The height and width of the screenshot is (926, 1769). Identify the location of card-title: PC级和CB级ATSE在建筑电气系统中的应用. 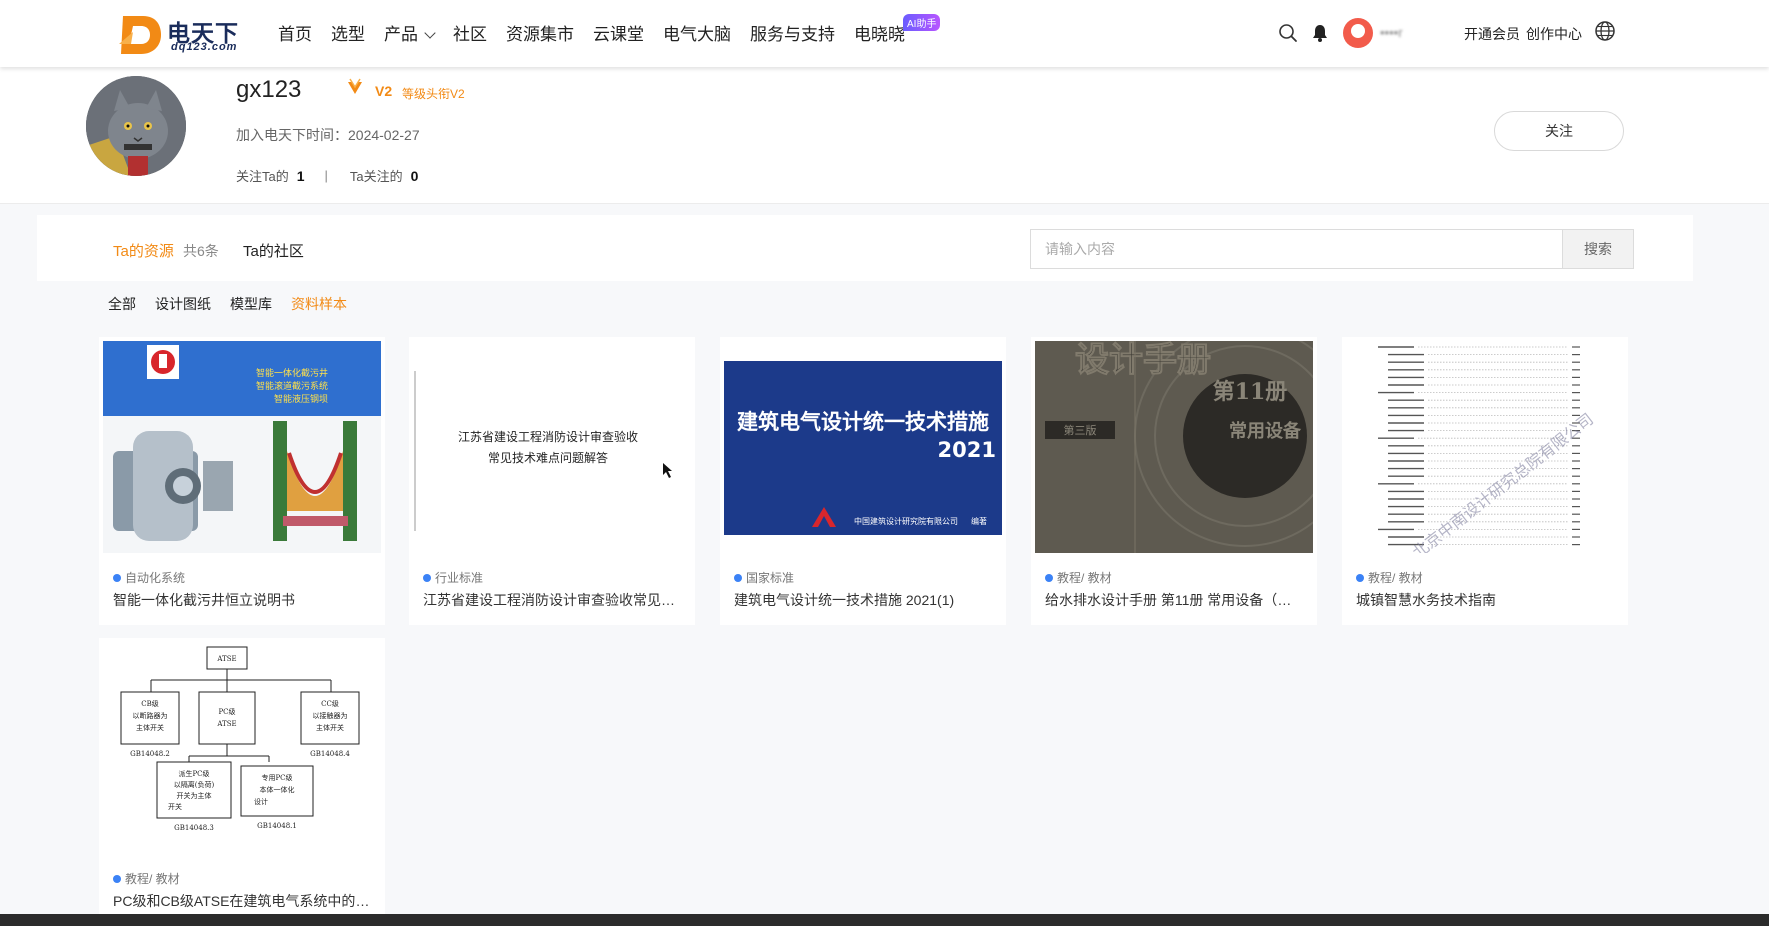
(243, 901).